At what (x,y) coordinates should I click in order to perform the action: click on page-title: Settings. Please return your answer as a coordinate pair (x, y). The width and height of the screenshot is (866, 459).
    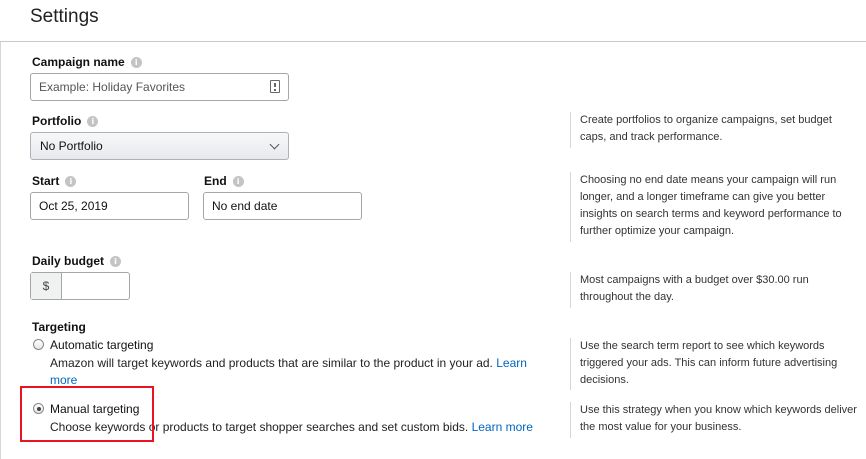
    Looking at the image, I should click on (64, 16).